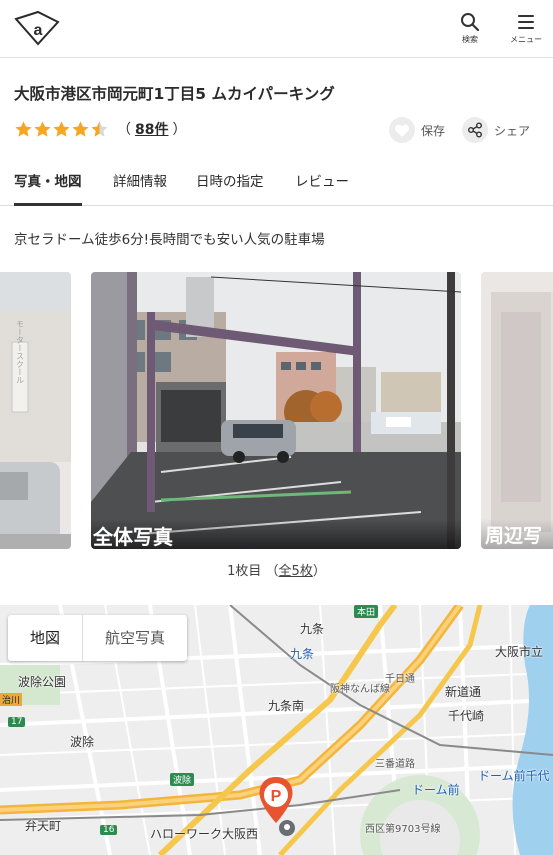 This screenshot has width=553, height=855. What do you see at coordinates (182, 779) in the screenshot?
I see `map-label-namiyoke-road: 波除` at bounding box center [182, 779].